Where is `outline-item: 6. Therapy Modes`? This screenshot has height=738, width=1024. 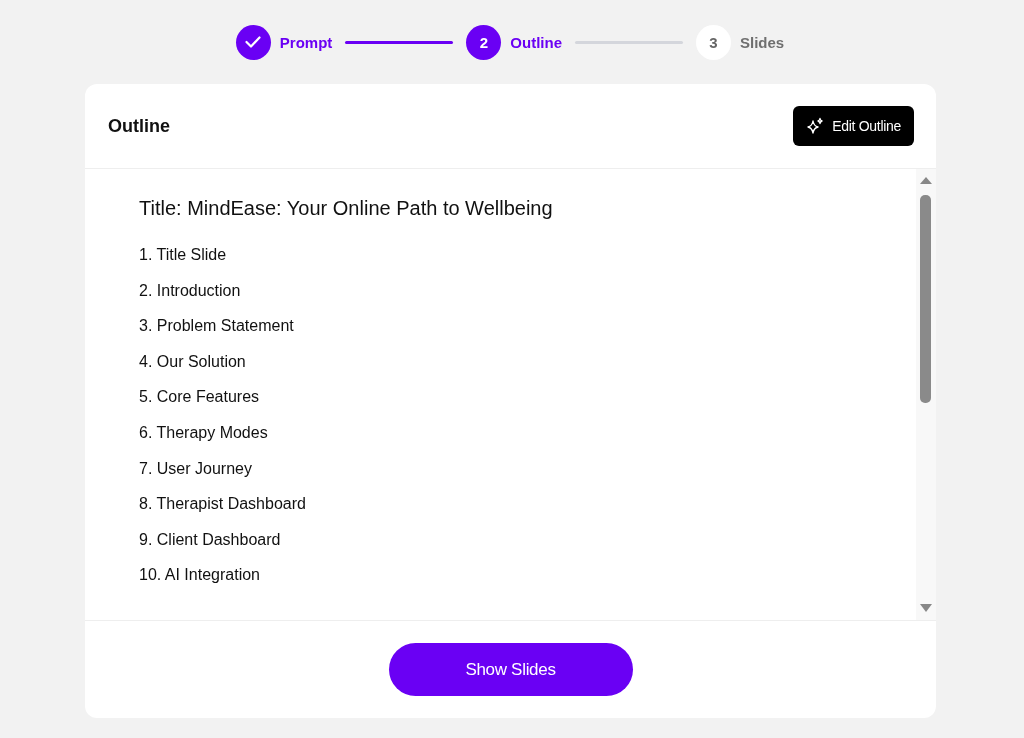
outline-item: 6. Therapy Modes is located at coordinates (203, 432).